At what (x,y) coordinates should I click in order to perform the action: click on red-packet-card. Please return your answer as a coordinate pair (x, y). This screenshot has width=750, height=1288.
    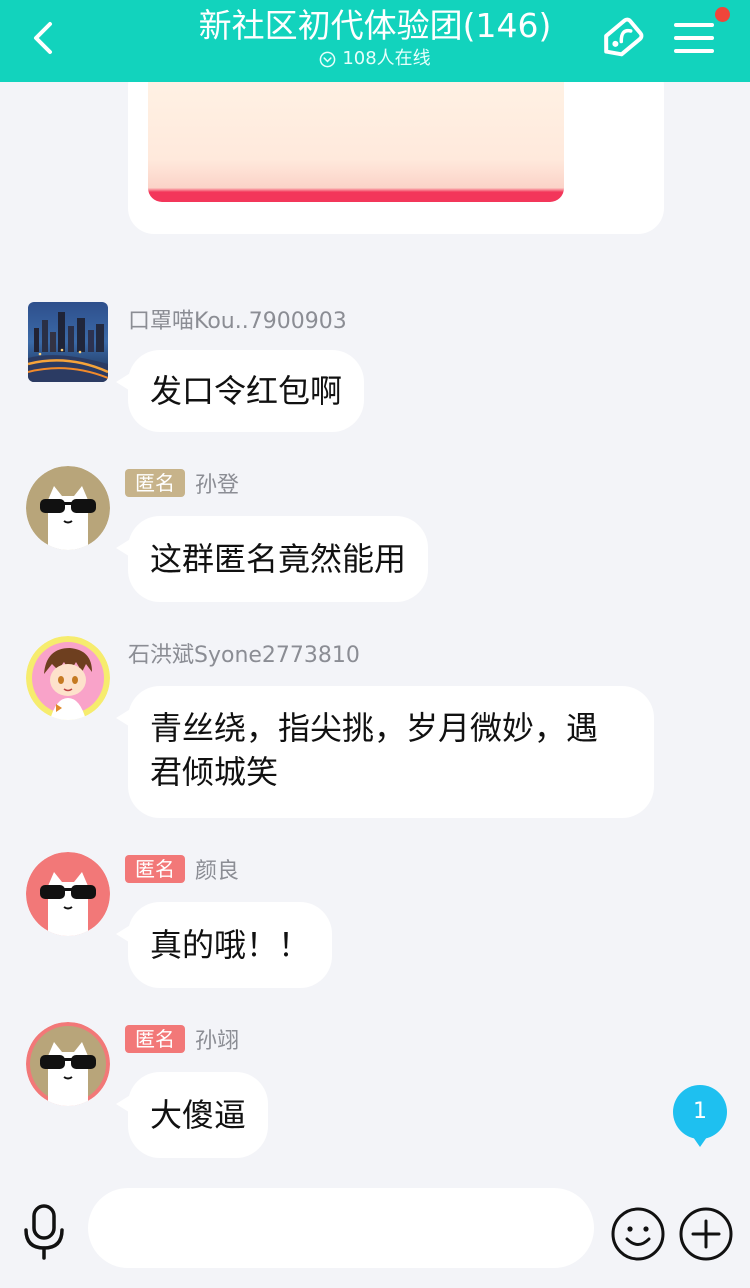
    Looking at the image, I should click on (396, 147).